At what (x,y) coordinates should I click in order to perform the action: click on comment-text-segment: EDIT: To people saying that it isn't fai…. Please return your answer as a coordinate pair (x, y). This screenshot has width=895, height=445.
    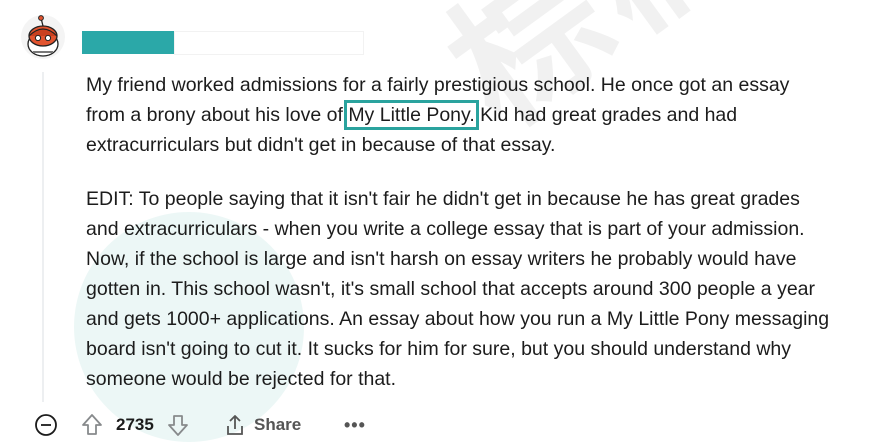
    Looking at the image, I should click on (443, 199).